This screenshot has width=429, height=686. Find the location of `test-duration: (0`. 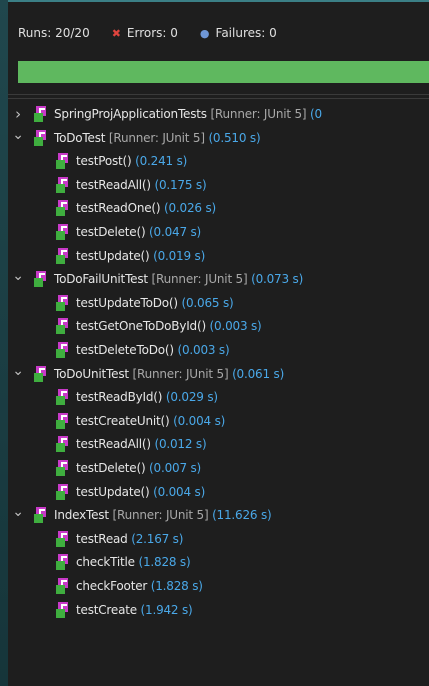

test-duration: (0 is located at coordinates (316, 114).